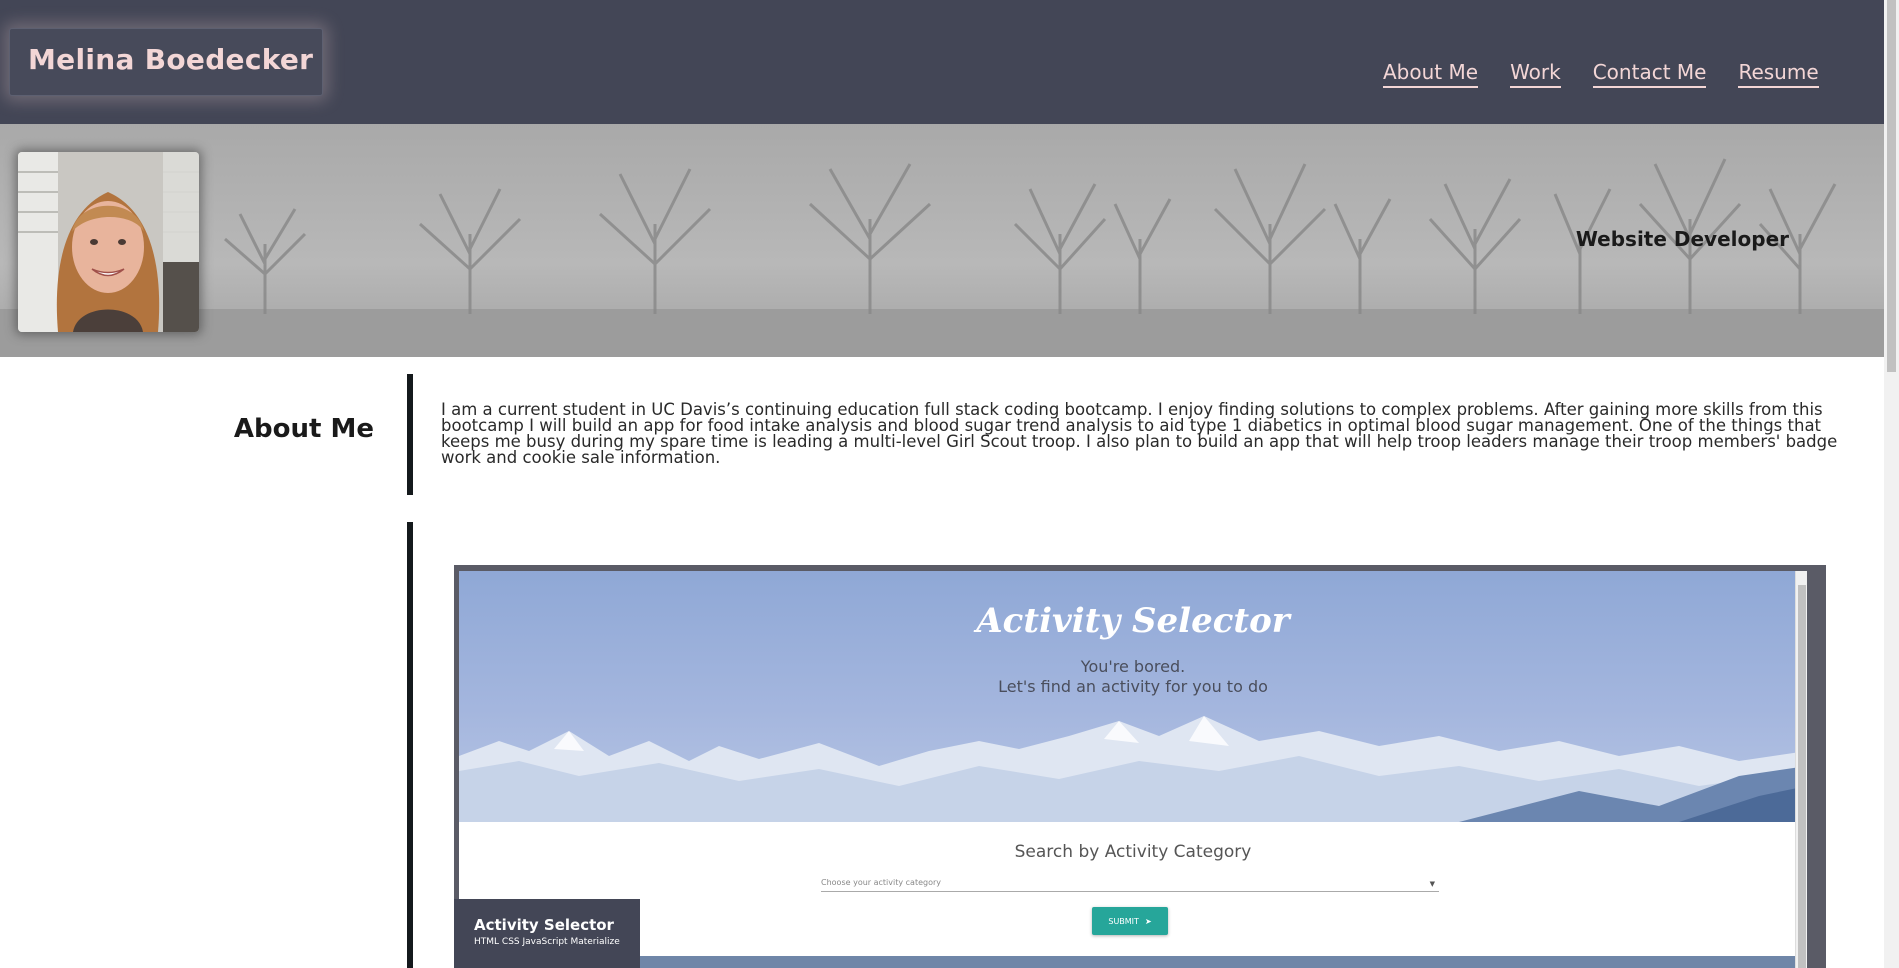 The height and width of the screenshot is (968, 1899). Describe the element at coordinates (410, 434) in the screenshot. I see `about-divider` at that location.